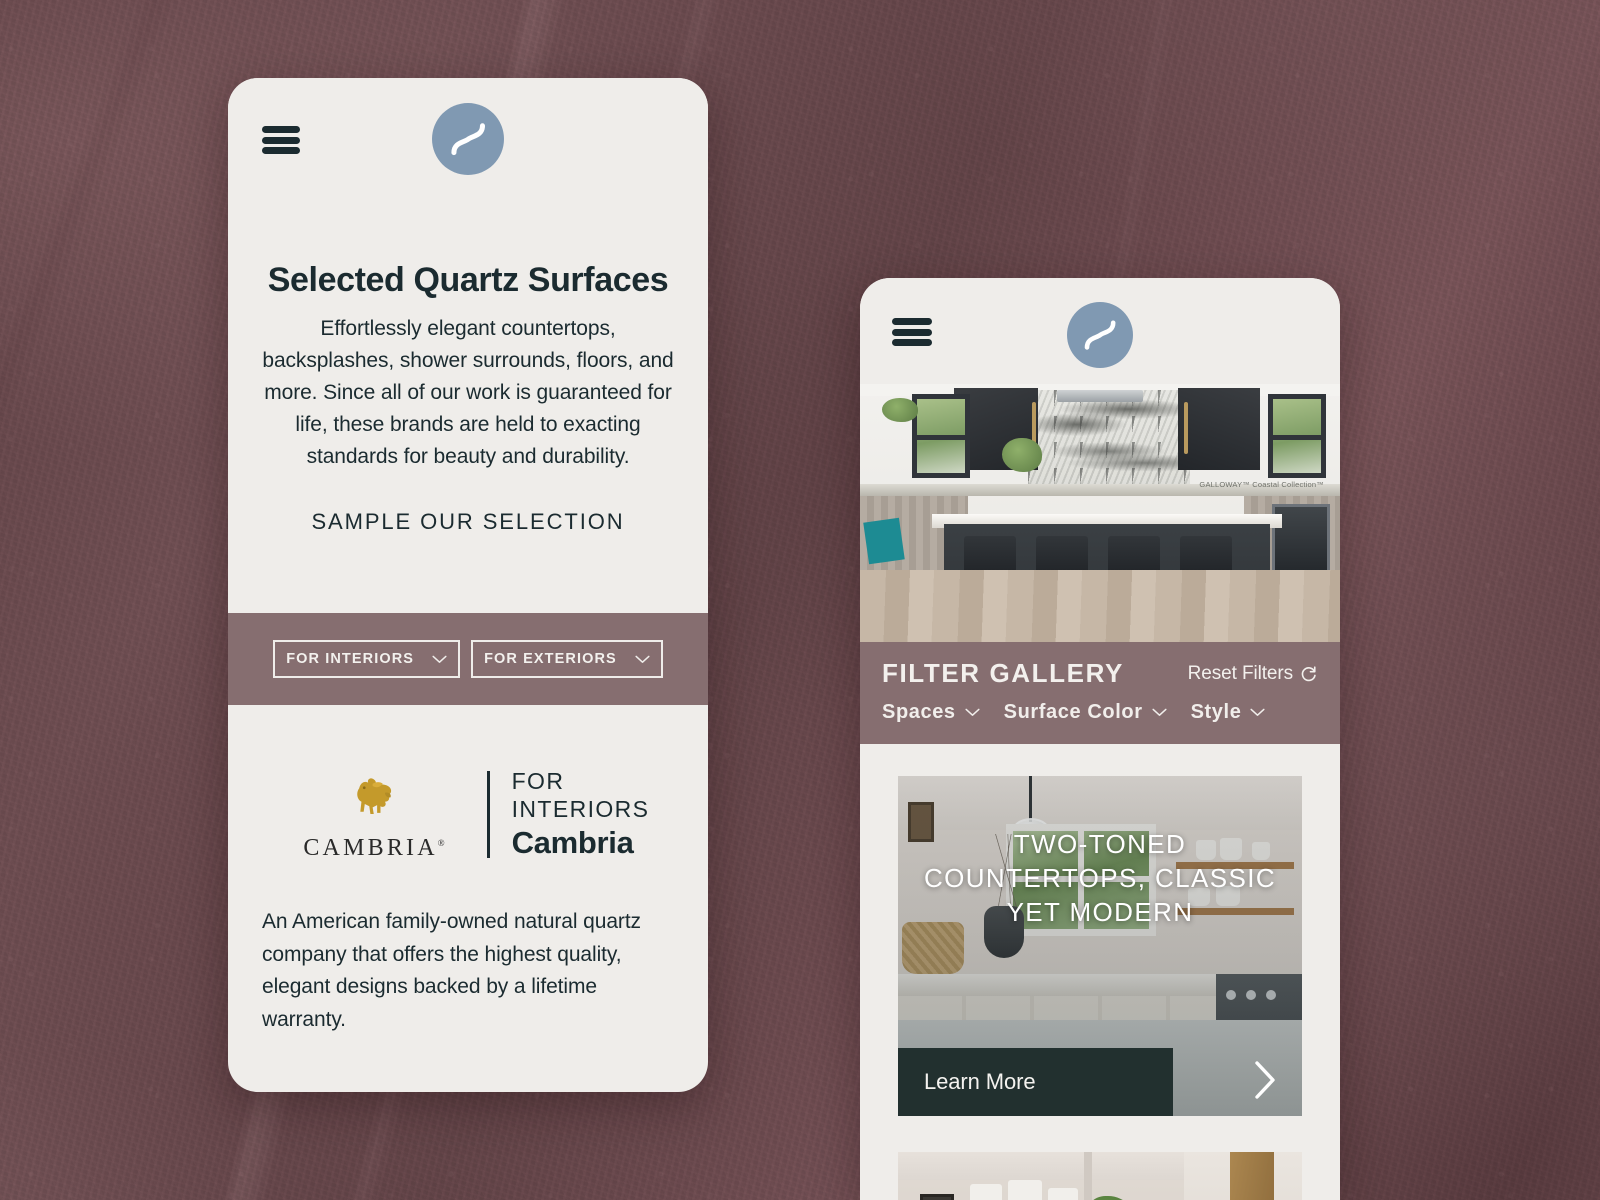 The width and height of the screenshot is (1600, 1200). I want to click on app-header-one, so click(468, 138).